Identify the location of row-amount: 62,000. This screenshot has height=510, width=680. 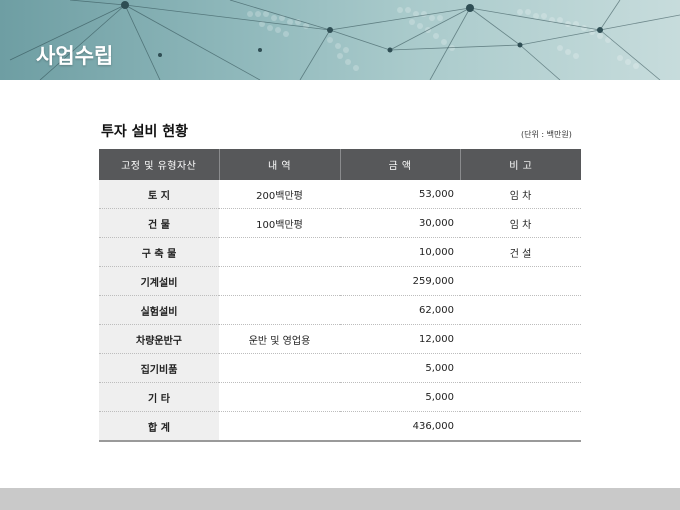
(400, 310).